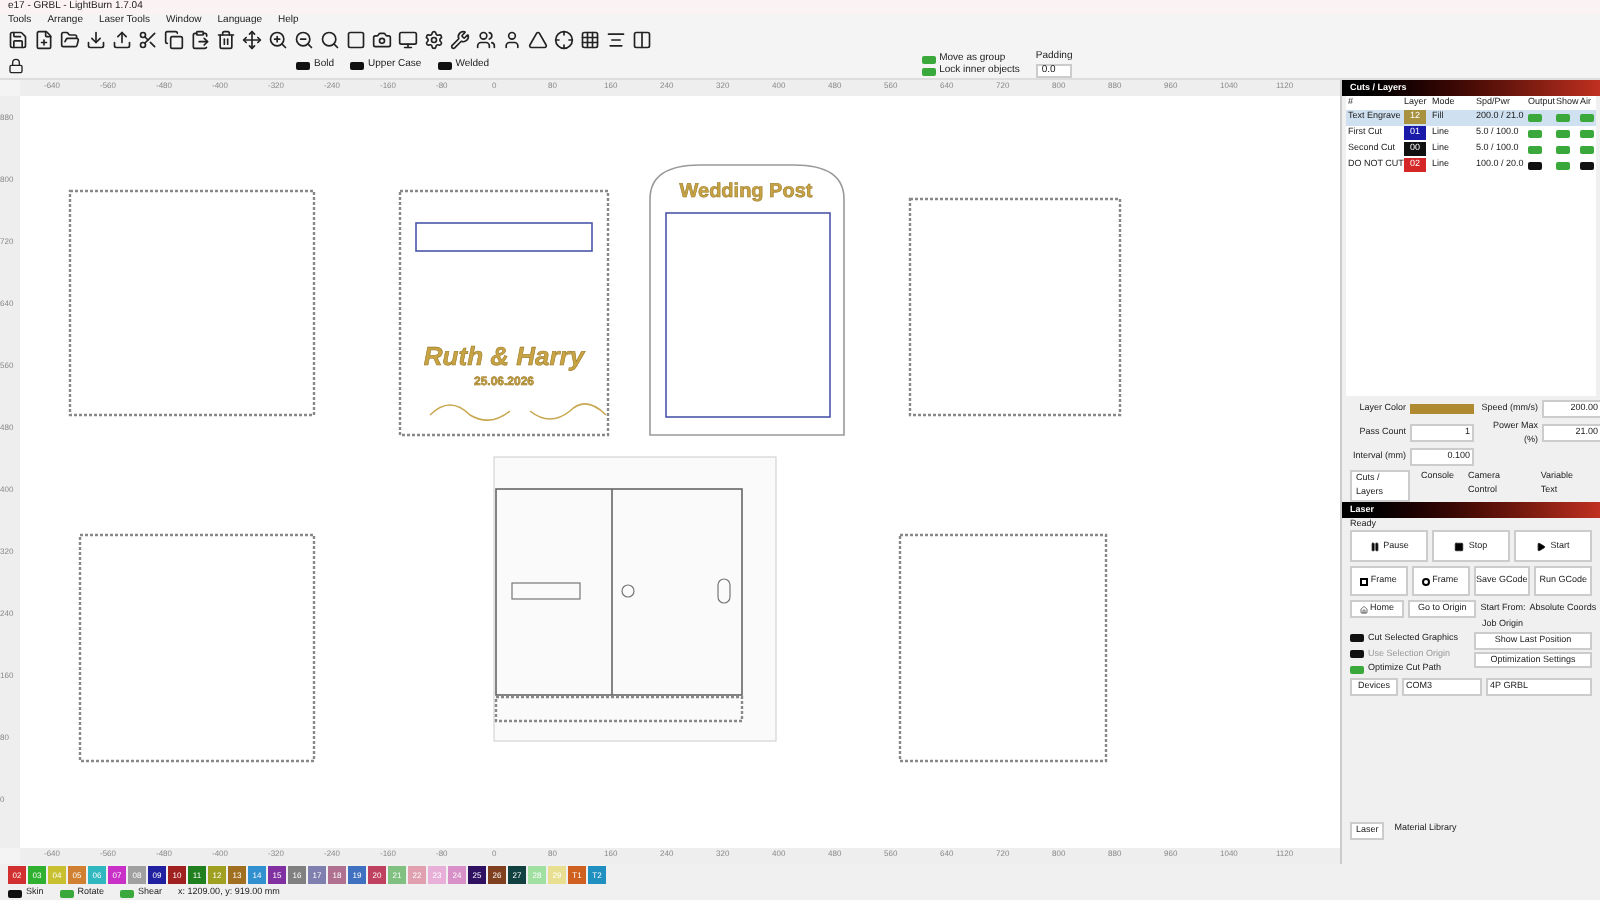 The image size is (1600, 900). What do you see at coordinates (746, 192) in the screenshot?
I see `engraved-text: Wedding Post` at bounding box center [746, 192].